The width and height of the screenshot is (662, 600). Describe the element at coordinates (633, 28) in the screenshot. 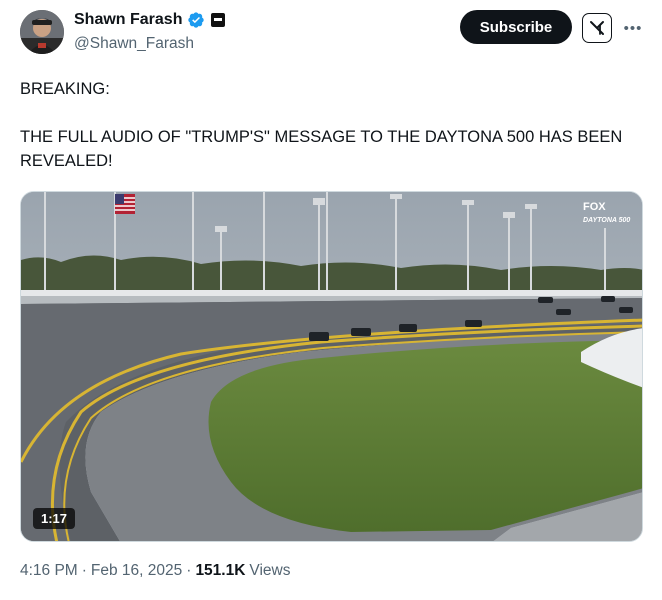

I see `more-icon: •••` at that location.